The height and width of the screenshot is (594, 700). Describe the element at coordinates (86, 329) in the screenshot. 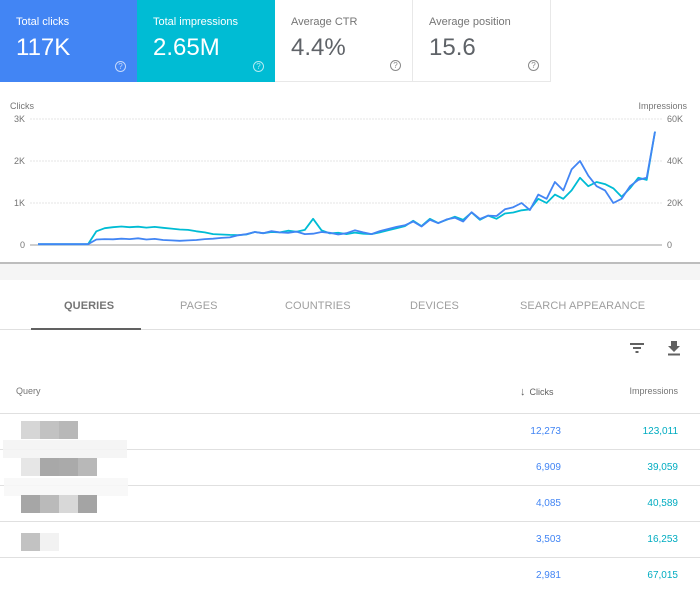

I see `active-tab-indicator` at that location.